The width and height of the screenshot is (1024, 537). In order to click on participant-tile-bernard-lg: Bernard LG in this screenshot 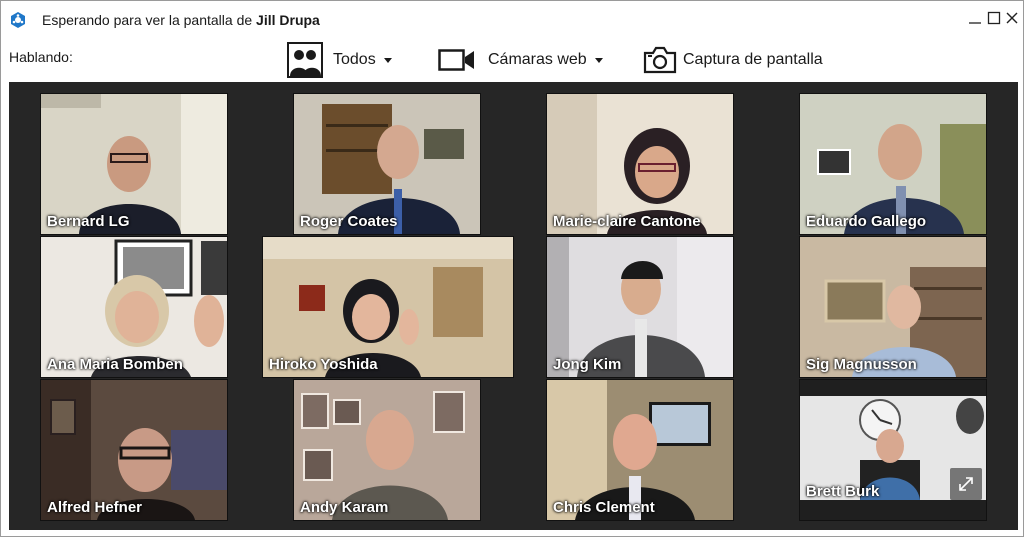, I will do `click(134, 164)`.